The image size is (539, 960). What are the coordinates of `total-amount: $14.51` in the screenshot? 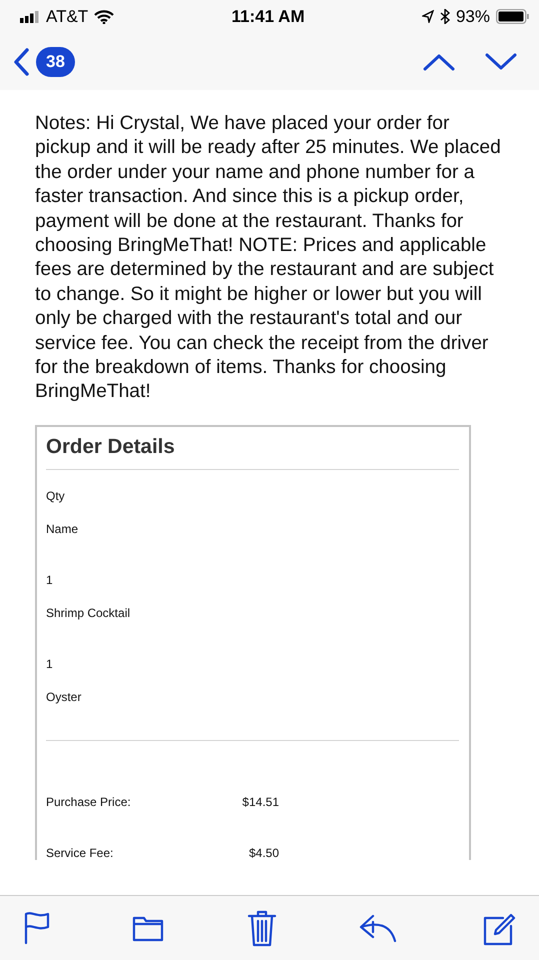 It's located at (260, 801).